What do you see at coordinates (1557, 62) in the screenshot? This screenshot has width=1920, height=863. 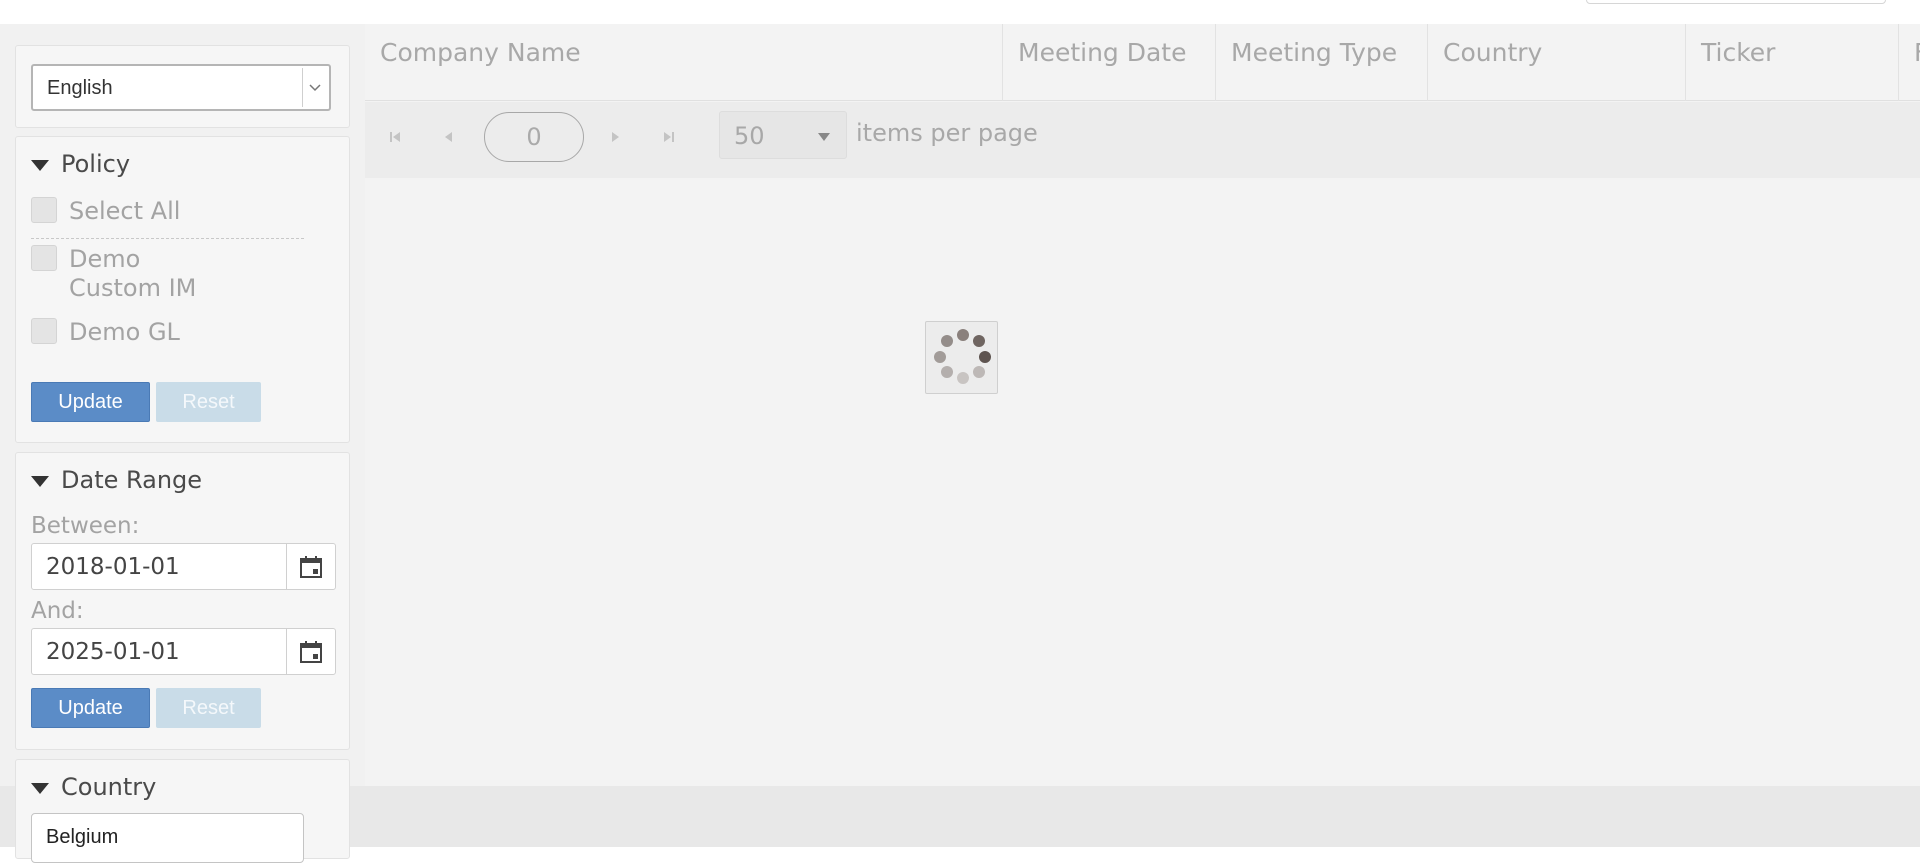 I see `column-header-country: Country` at bounding box center [1557, 62].